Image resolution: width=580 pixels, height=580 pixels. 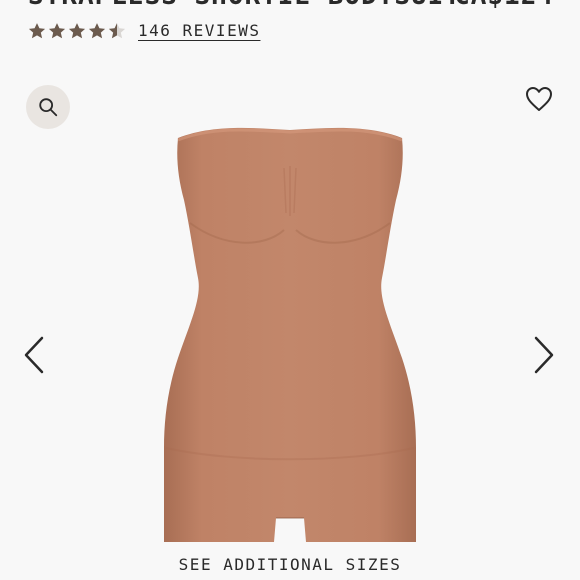 I want to click on wishlist-button, so click(x=539, y=99).